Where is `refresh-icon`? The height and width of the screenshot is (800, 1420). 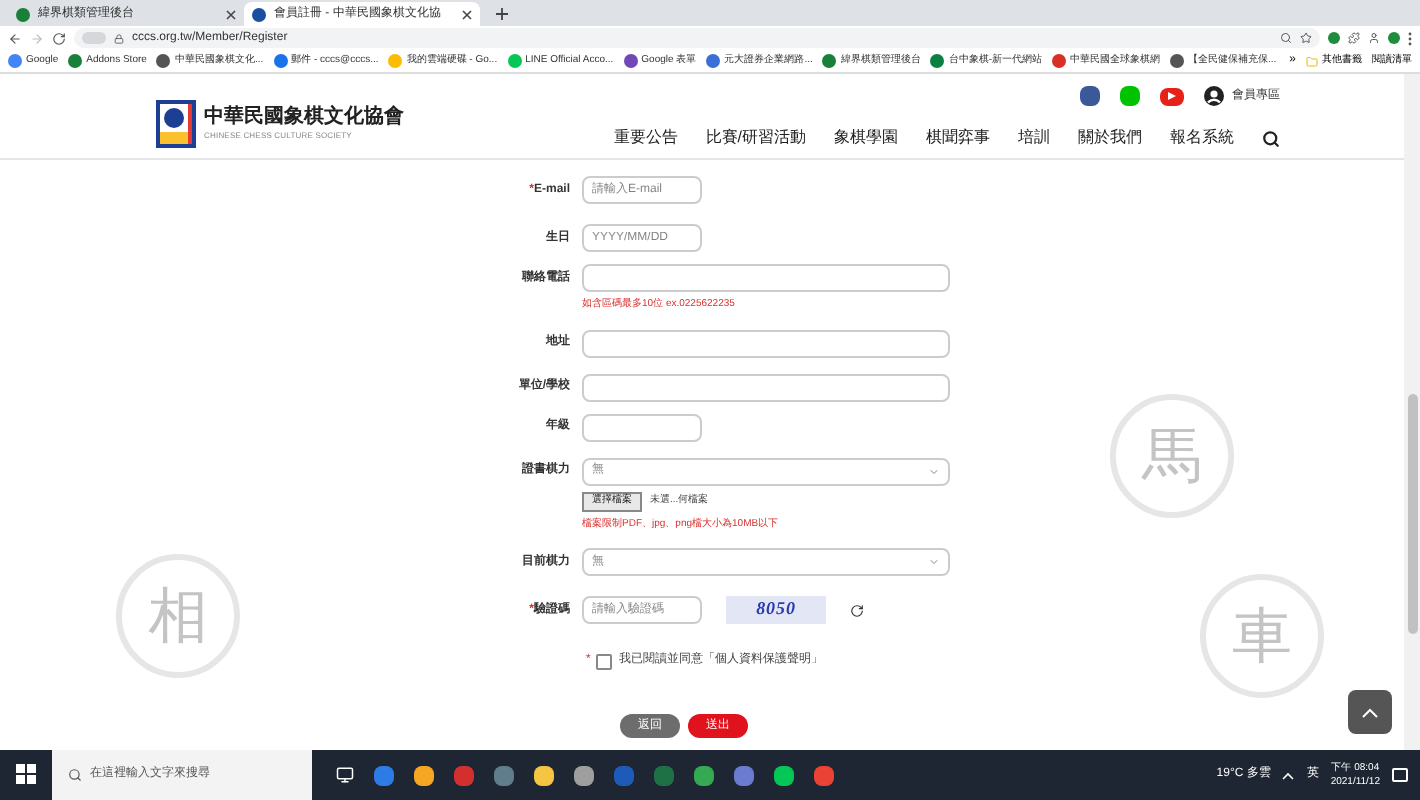 refresh-icon is located at coordinates (857, 610).